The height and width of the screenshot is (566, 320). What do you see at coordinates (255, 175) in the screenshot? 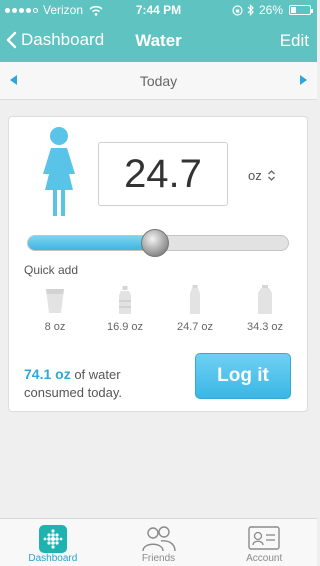
I see `unit-label: oz` at bounding box center [255, 175].